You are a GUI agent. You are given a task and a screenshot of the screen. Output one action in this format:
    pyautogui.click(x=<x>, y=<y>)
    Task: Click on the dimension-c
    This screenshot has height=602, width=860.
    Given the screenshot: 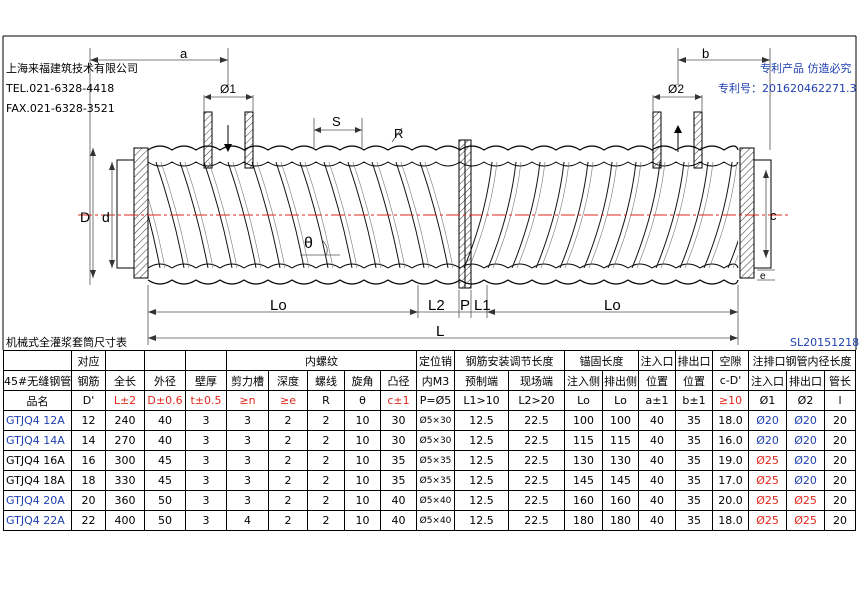 What is the action you would take?
    pyautogui.click(x=766, y=225)
    